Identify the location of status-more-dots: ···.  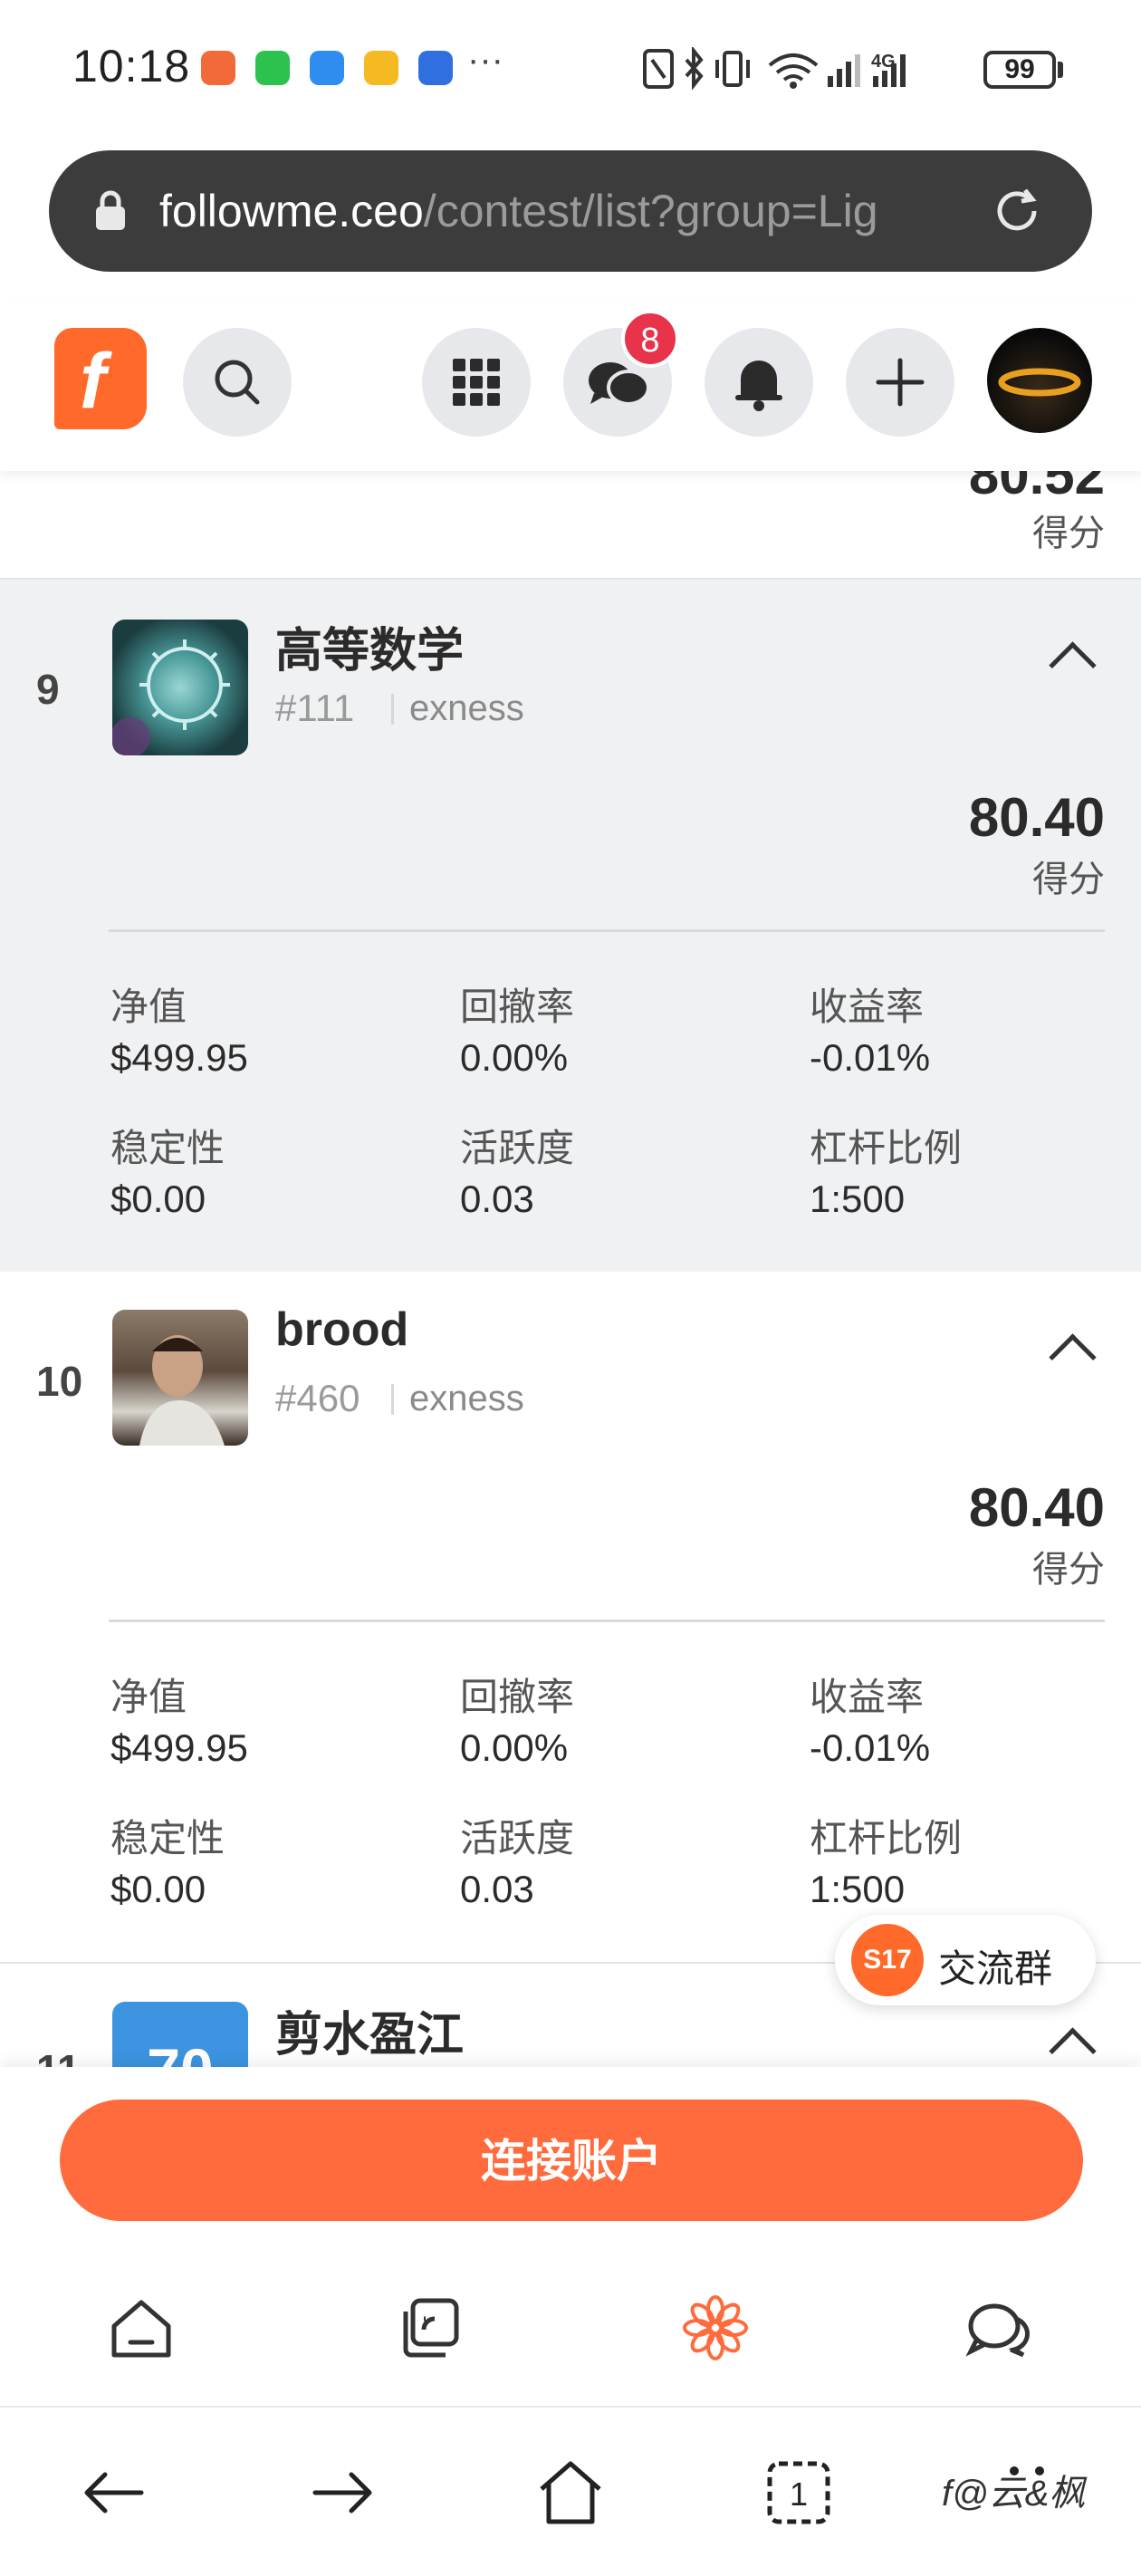
(485, 60).